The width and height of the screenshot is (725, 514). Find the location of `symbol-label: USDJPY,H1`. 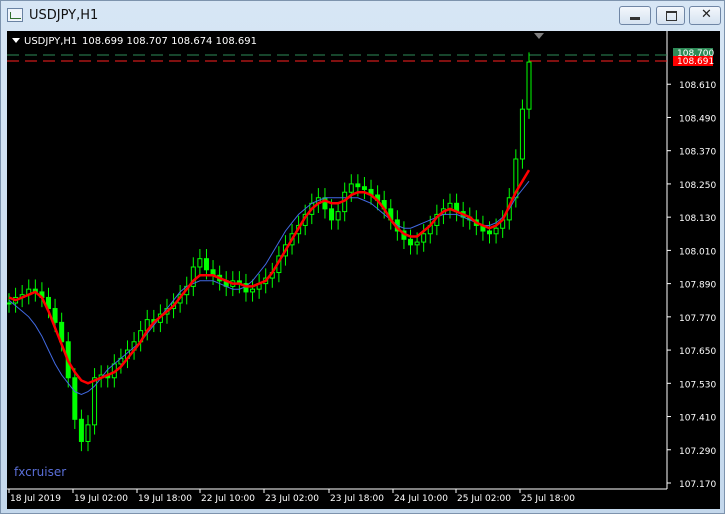

symbol-label: USDJPY,H1 is located at coordinates (50, 41).